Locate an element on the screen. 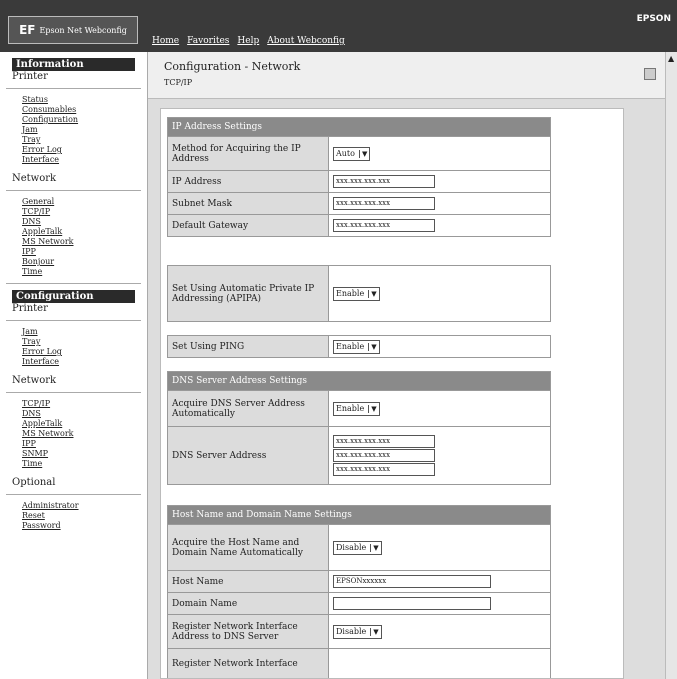 The height and width of the screenshot is (679, 677). dns-server-2-input: xxx.xxx.xxx.xxx is located at coordinates (384, 455).